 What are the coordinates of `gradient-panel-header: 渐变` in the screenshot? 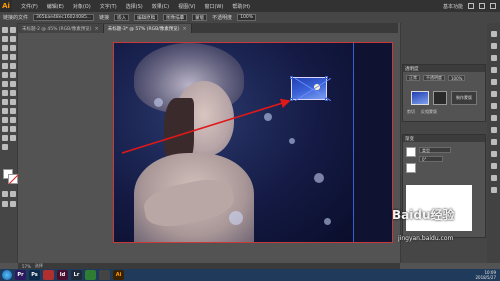 It's located at (444, 138).